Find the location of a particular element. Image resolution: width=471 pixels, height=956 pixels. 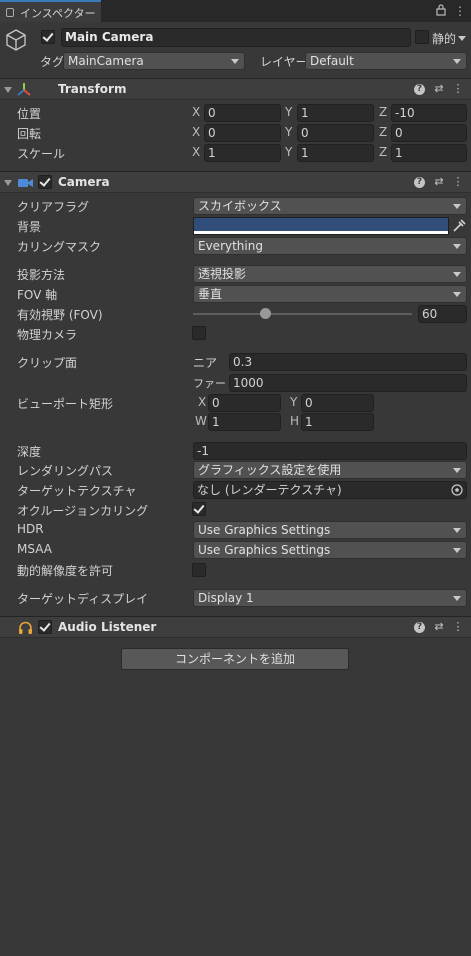

target-display-label: ターゲットディスプレイ is located at coordinates (83, 599).